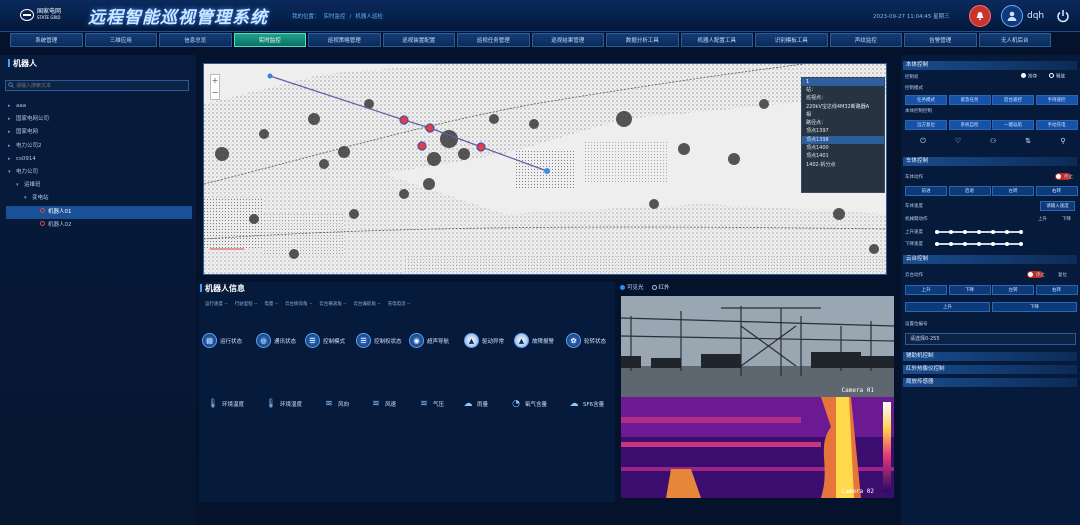 This screenshot has width=1080, height=525. I want to click on robot-tree-item: ▸ 国家电网, so click(99, 132).